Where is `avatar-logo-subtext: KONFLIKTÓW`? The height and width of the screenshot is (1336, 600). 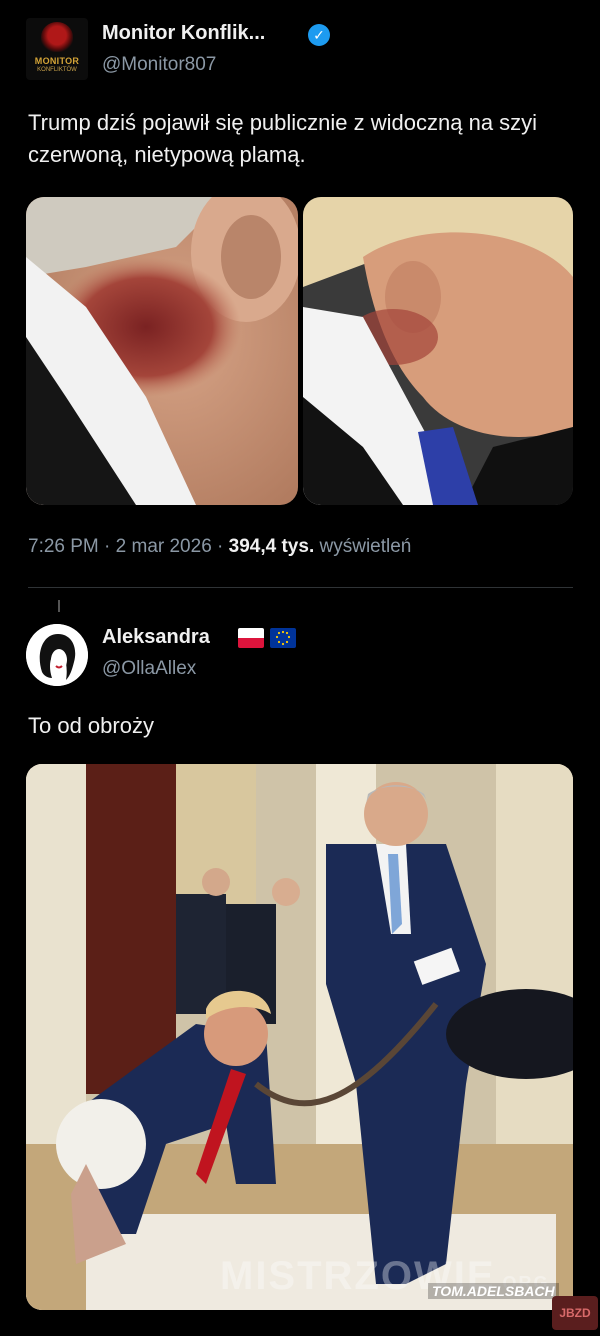 avatar-logo-subtext: KONFLIKTÓW is located at coordinates (57, 70).